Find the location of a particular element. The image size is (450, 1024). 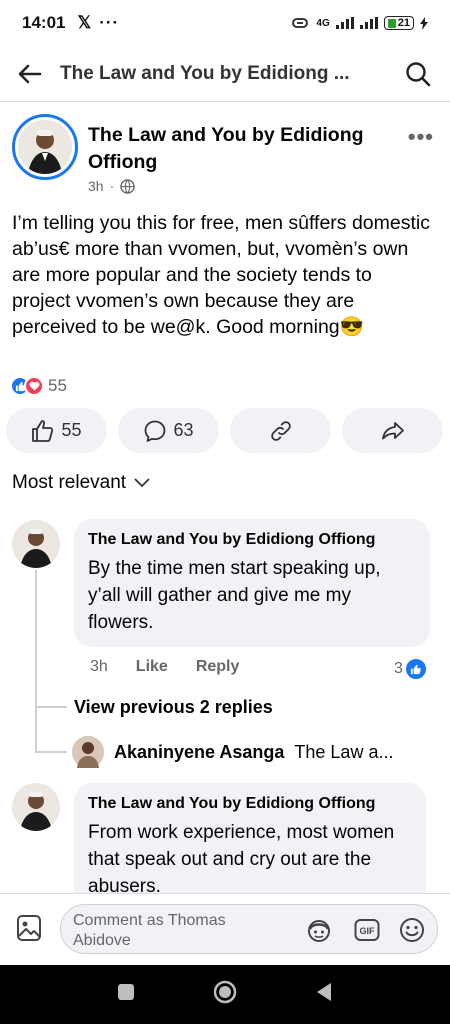

globe-icon is located at coordinates (128, 186).